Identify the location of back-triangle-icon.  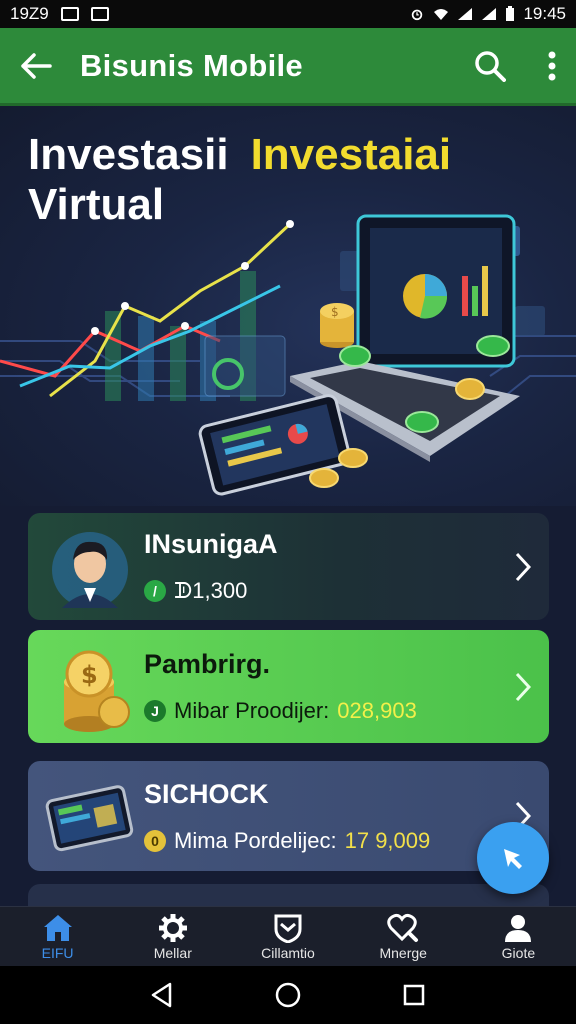
(162, 995).